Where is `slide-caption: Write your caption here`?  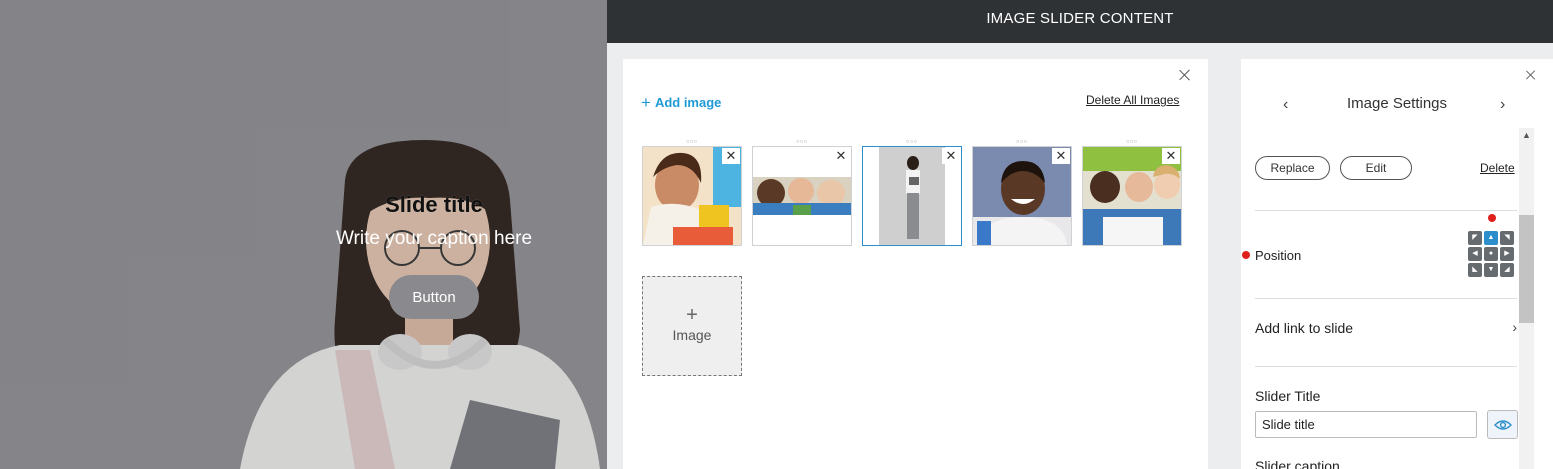
slide-caption: Write your caption here is located at coordinates (434, 238).